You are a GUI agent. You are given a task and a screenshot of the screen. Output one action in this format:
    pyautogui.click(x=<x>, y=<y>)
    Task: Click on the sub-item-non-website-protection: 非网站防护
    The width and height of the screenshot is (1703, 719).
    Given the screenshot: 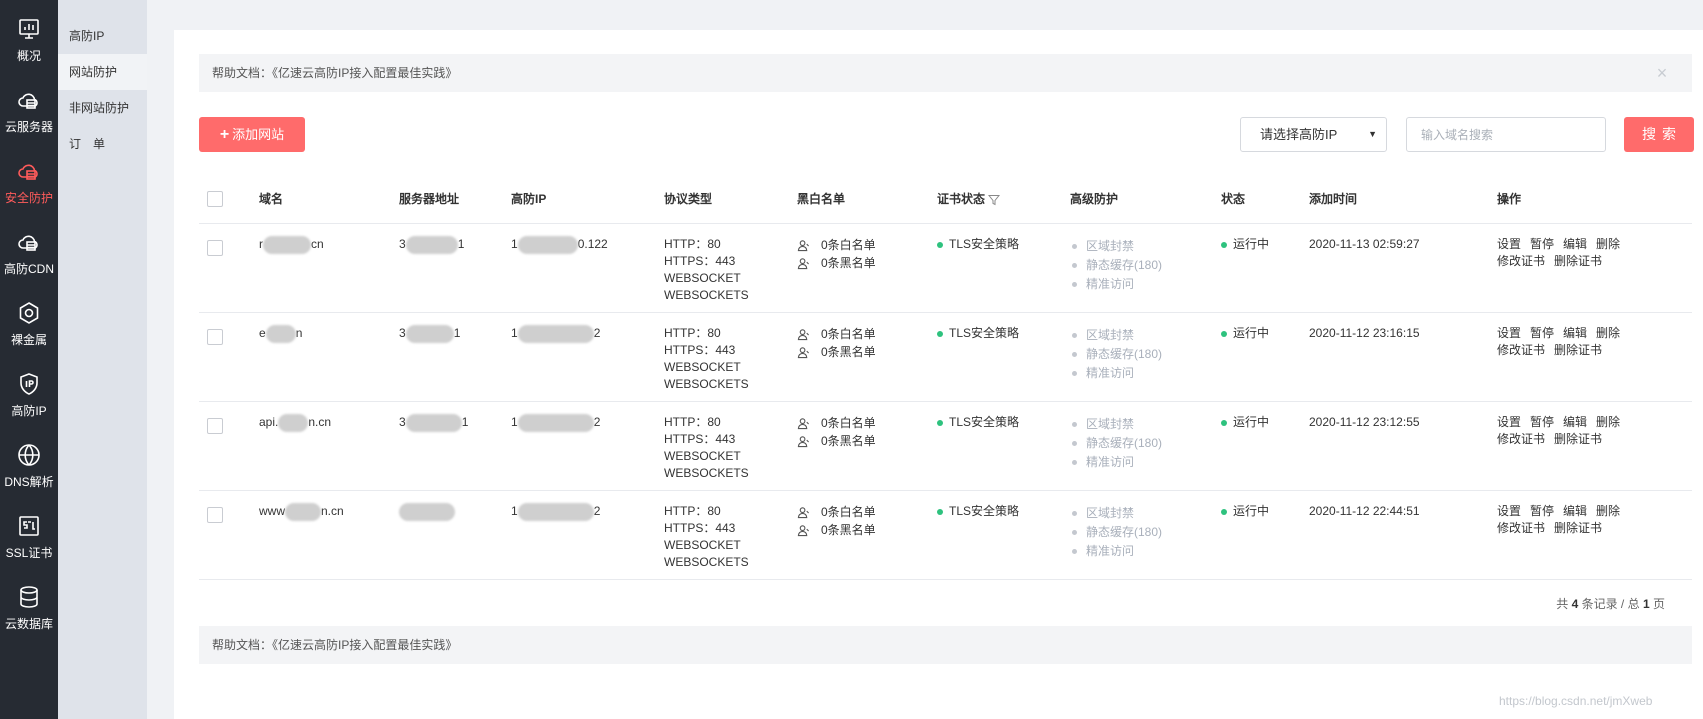 What is the action you would take?
    pyautogui.click(x=102, y=108)
    